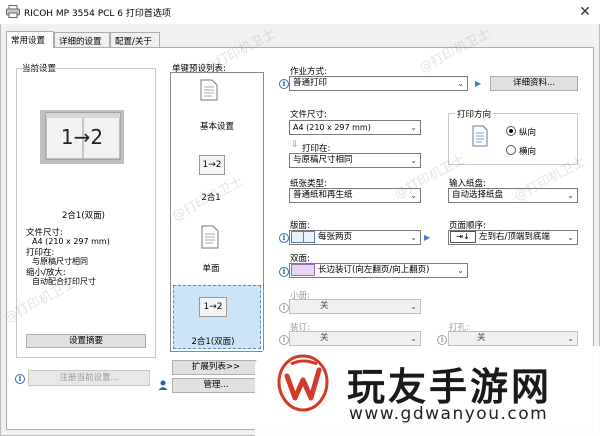 The image size is (600, 436). What do you see at coordinates (528, 133) in the screenshot?
I see `portrait-label: 纵向` at bounding box center [528, 133].